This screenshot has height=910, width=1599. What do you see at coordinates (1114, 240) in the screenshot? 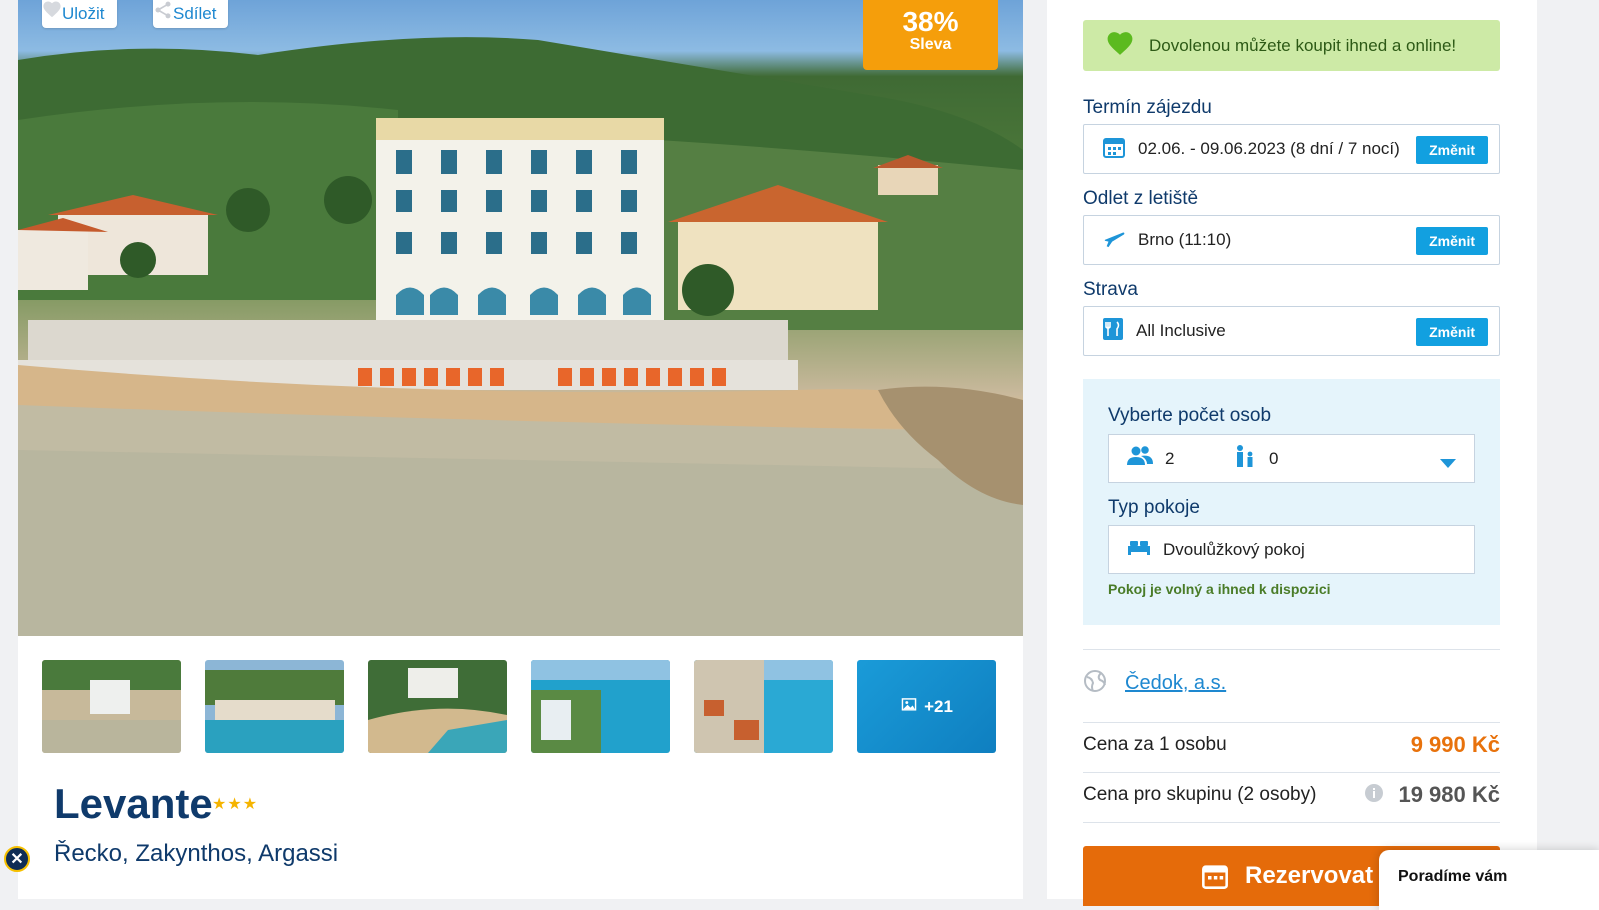
I see `plane-icon` at bounding box center [1114, 240].